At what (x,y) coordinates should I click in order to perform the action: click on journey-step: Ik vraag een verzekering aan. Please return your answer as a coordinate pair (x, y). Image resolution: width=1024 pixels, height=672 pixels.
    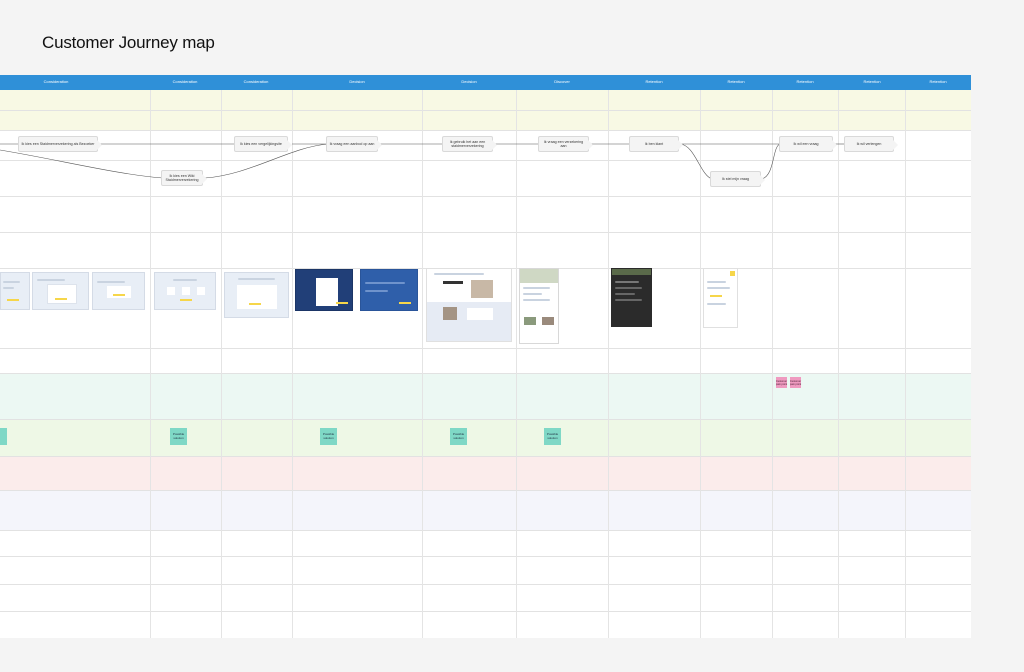
    Looking at the image, I should click on (565, 144).